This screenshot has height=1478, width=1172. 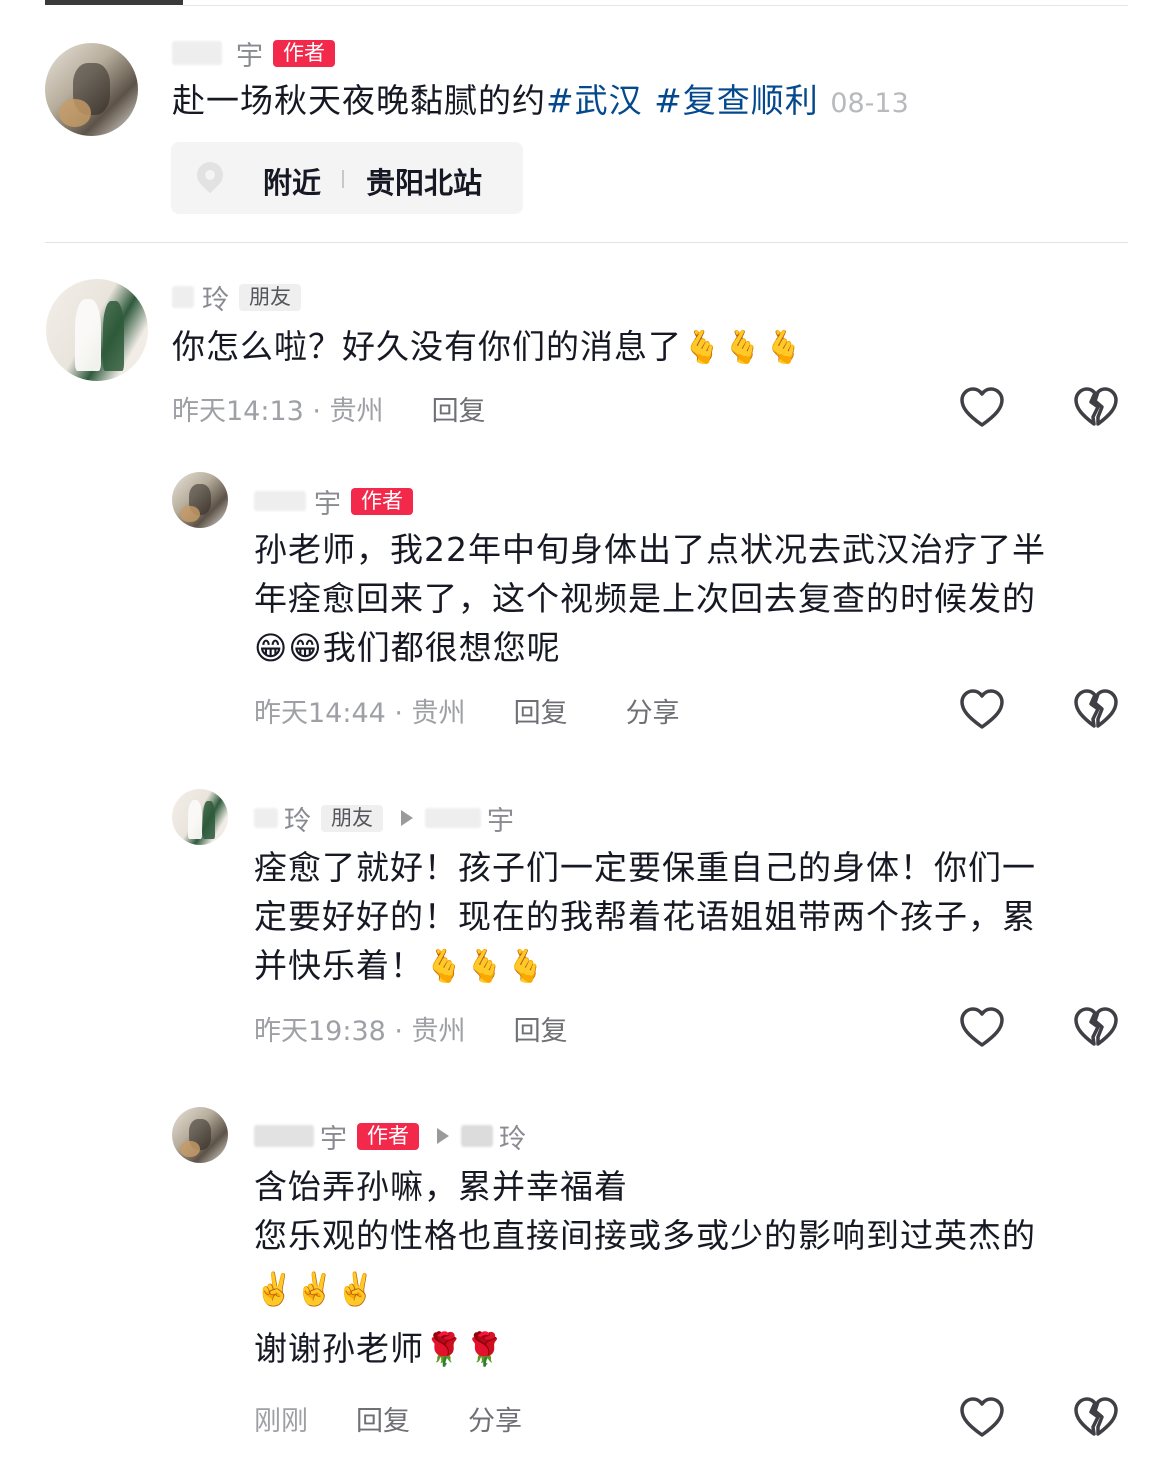 I want to click on reply-meta: 刚刚 回复 分享, so click(x=388, y=1418).